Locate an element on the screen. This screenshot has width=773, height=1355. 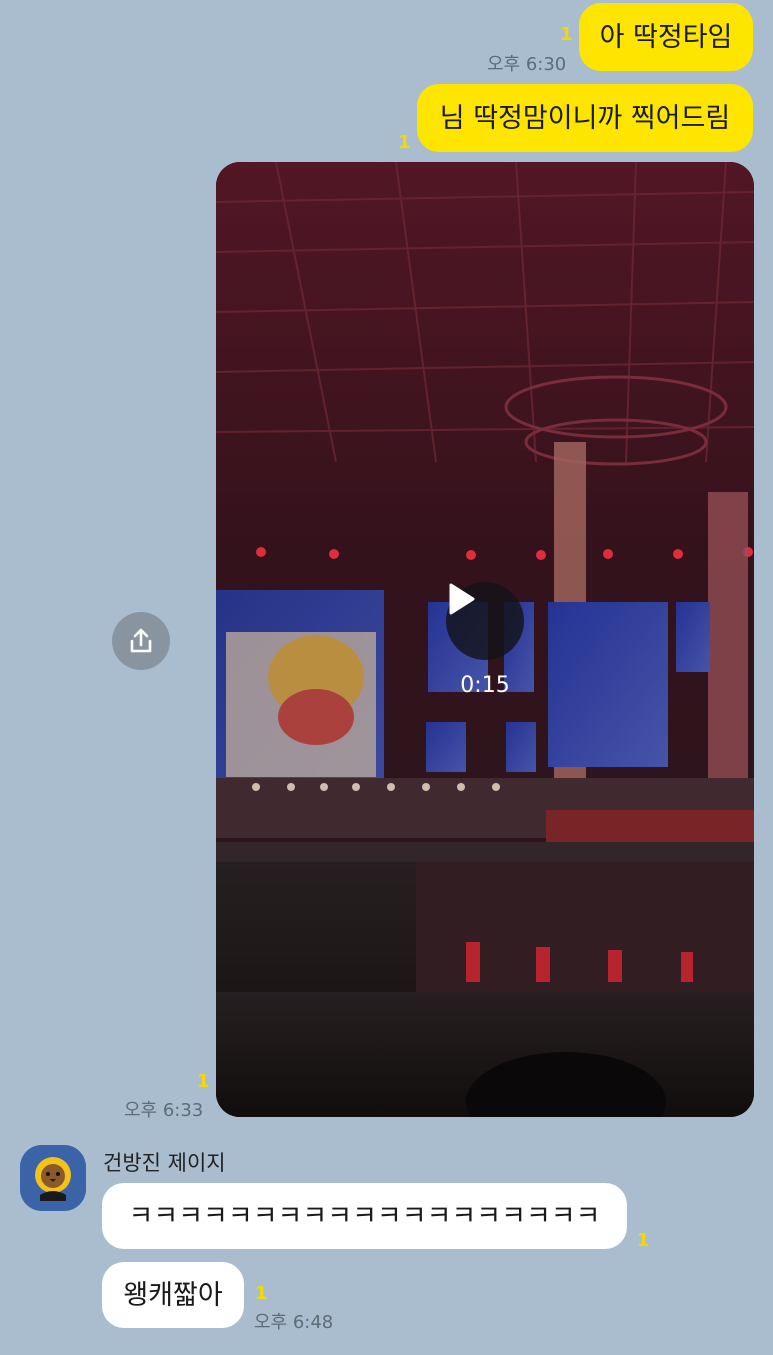
avatar-icon is located at coordinates (53, 1178).